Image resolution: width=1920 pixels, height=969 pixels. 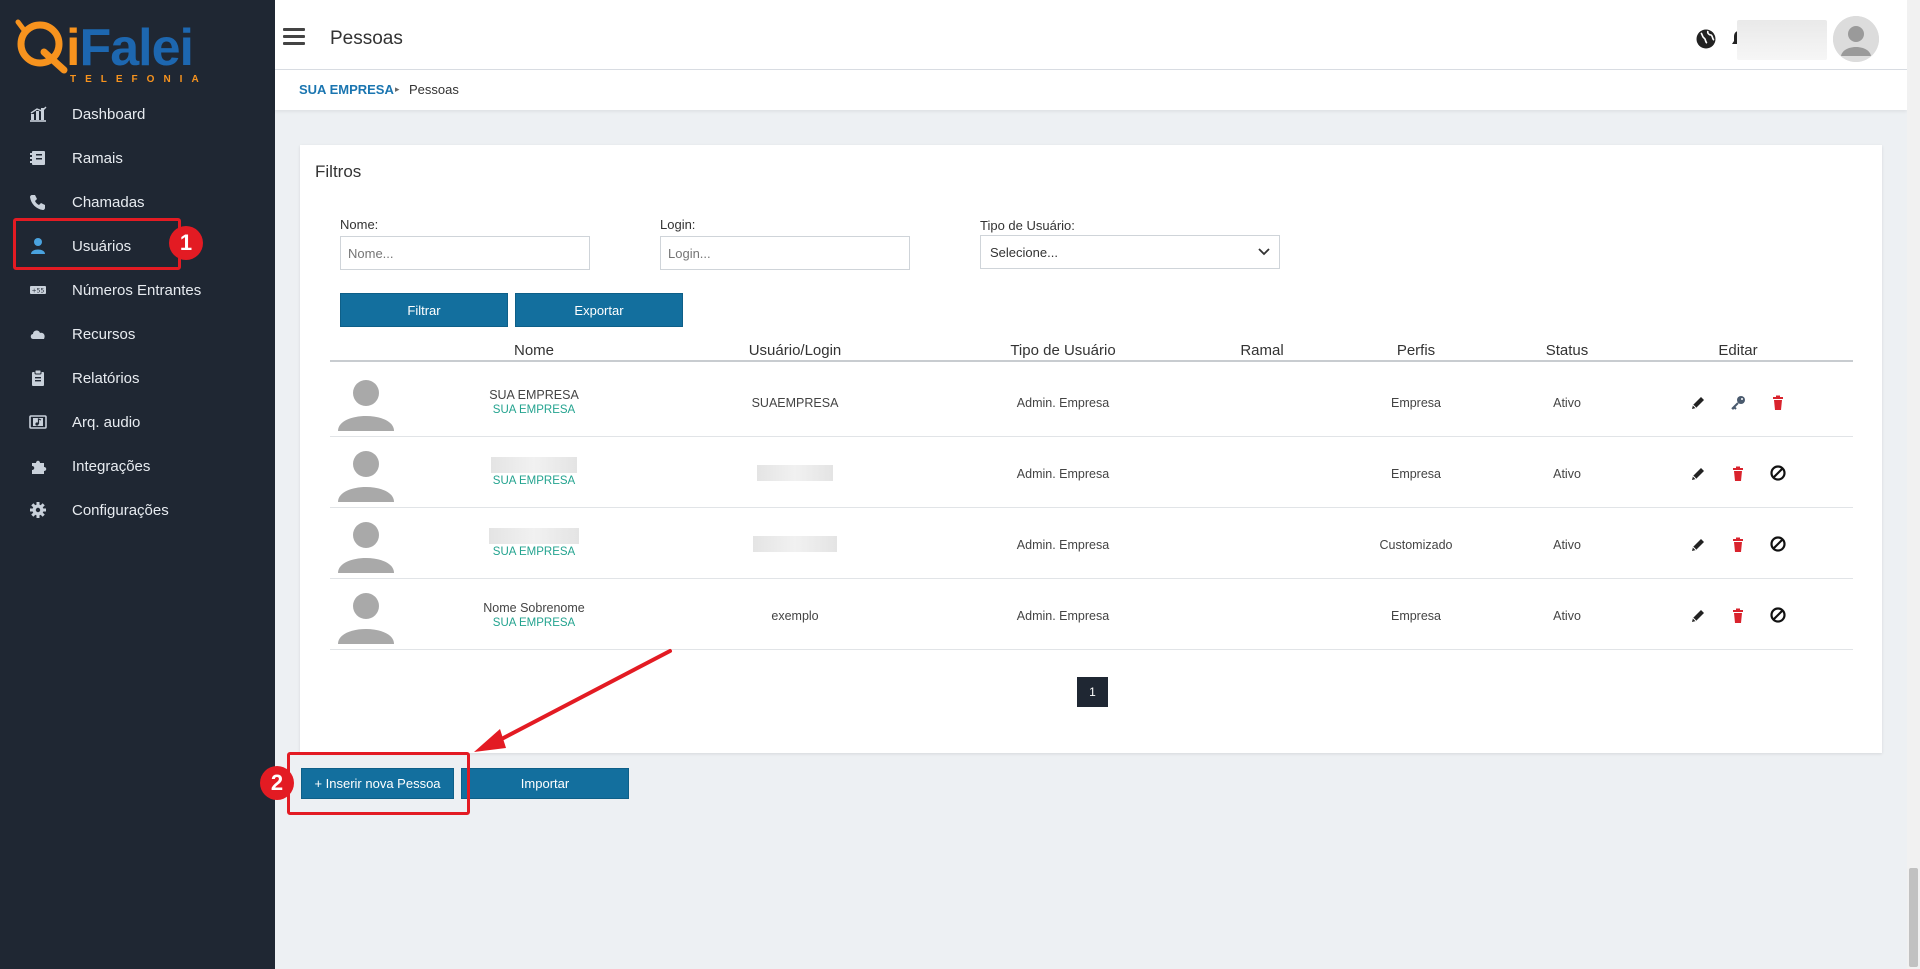 What do you see at coordinates (120, 510) in the screenshot?
I see `sidebar-item-label: Configurações` at bounding box center [120, 510].